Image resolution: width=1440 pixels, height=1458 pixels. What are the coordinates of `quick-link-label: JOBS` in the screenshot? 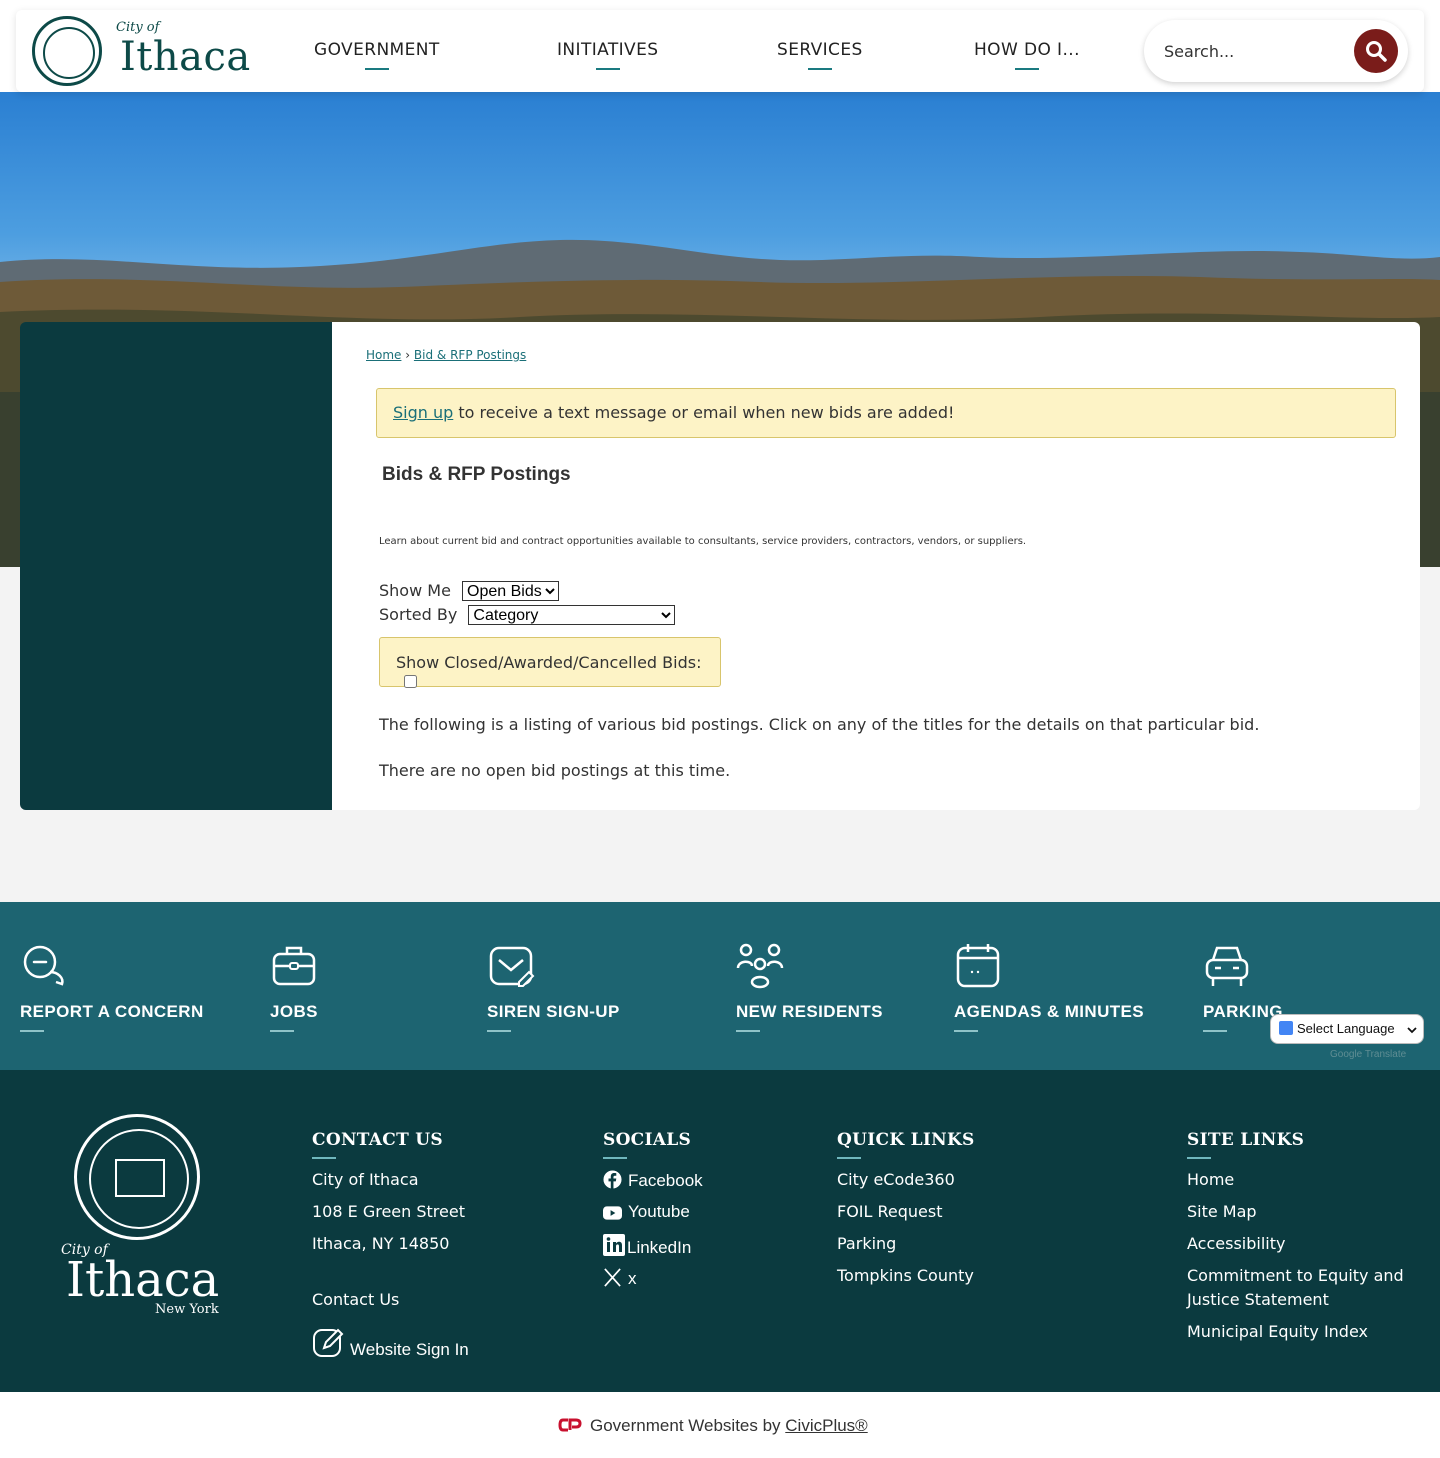 It's located at (294, 1017).